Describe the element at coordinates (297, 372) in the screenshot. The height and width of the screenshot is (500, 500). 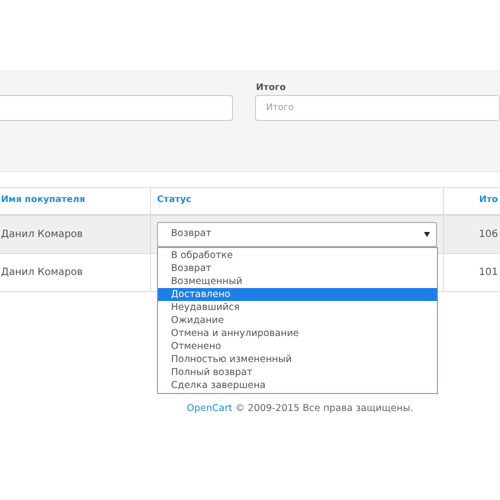
I see `dropdown-option: Полный возврат` at that location.